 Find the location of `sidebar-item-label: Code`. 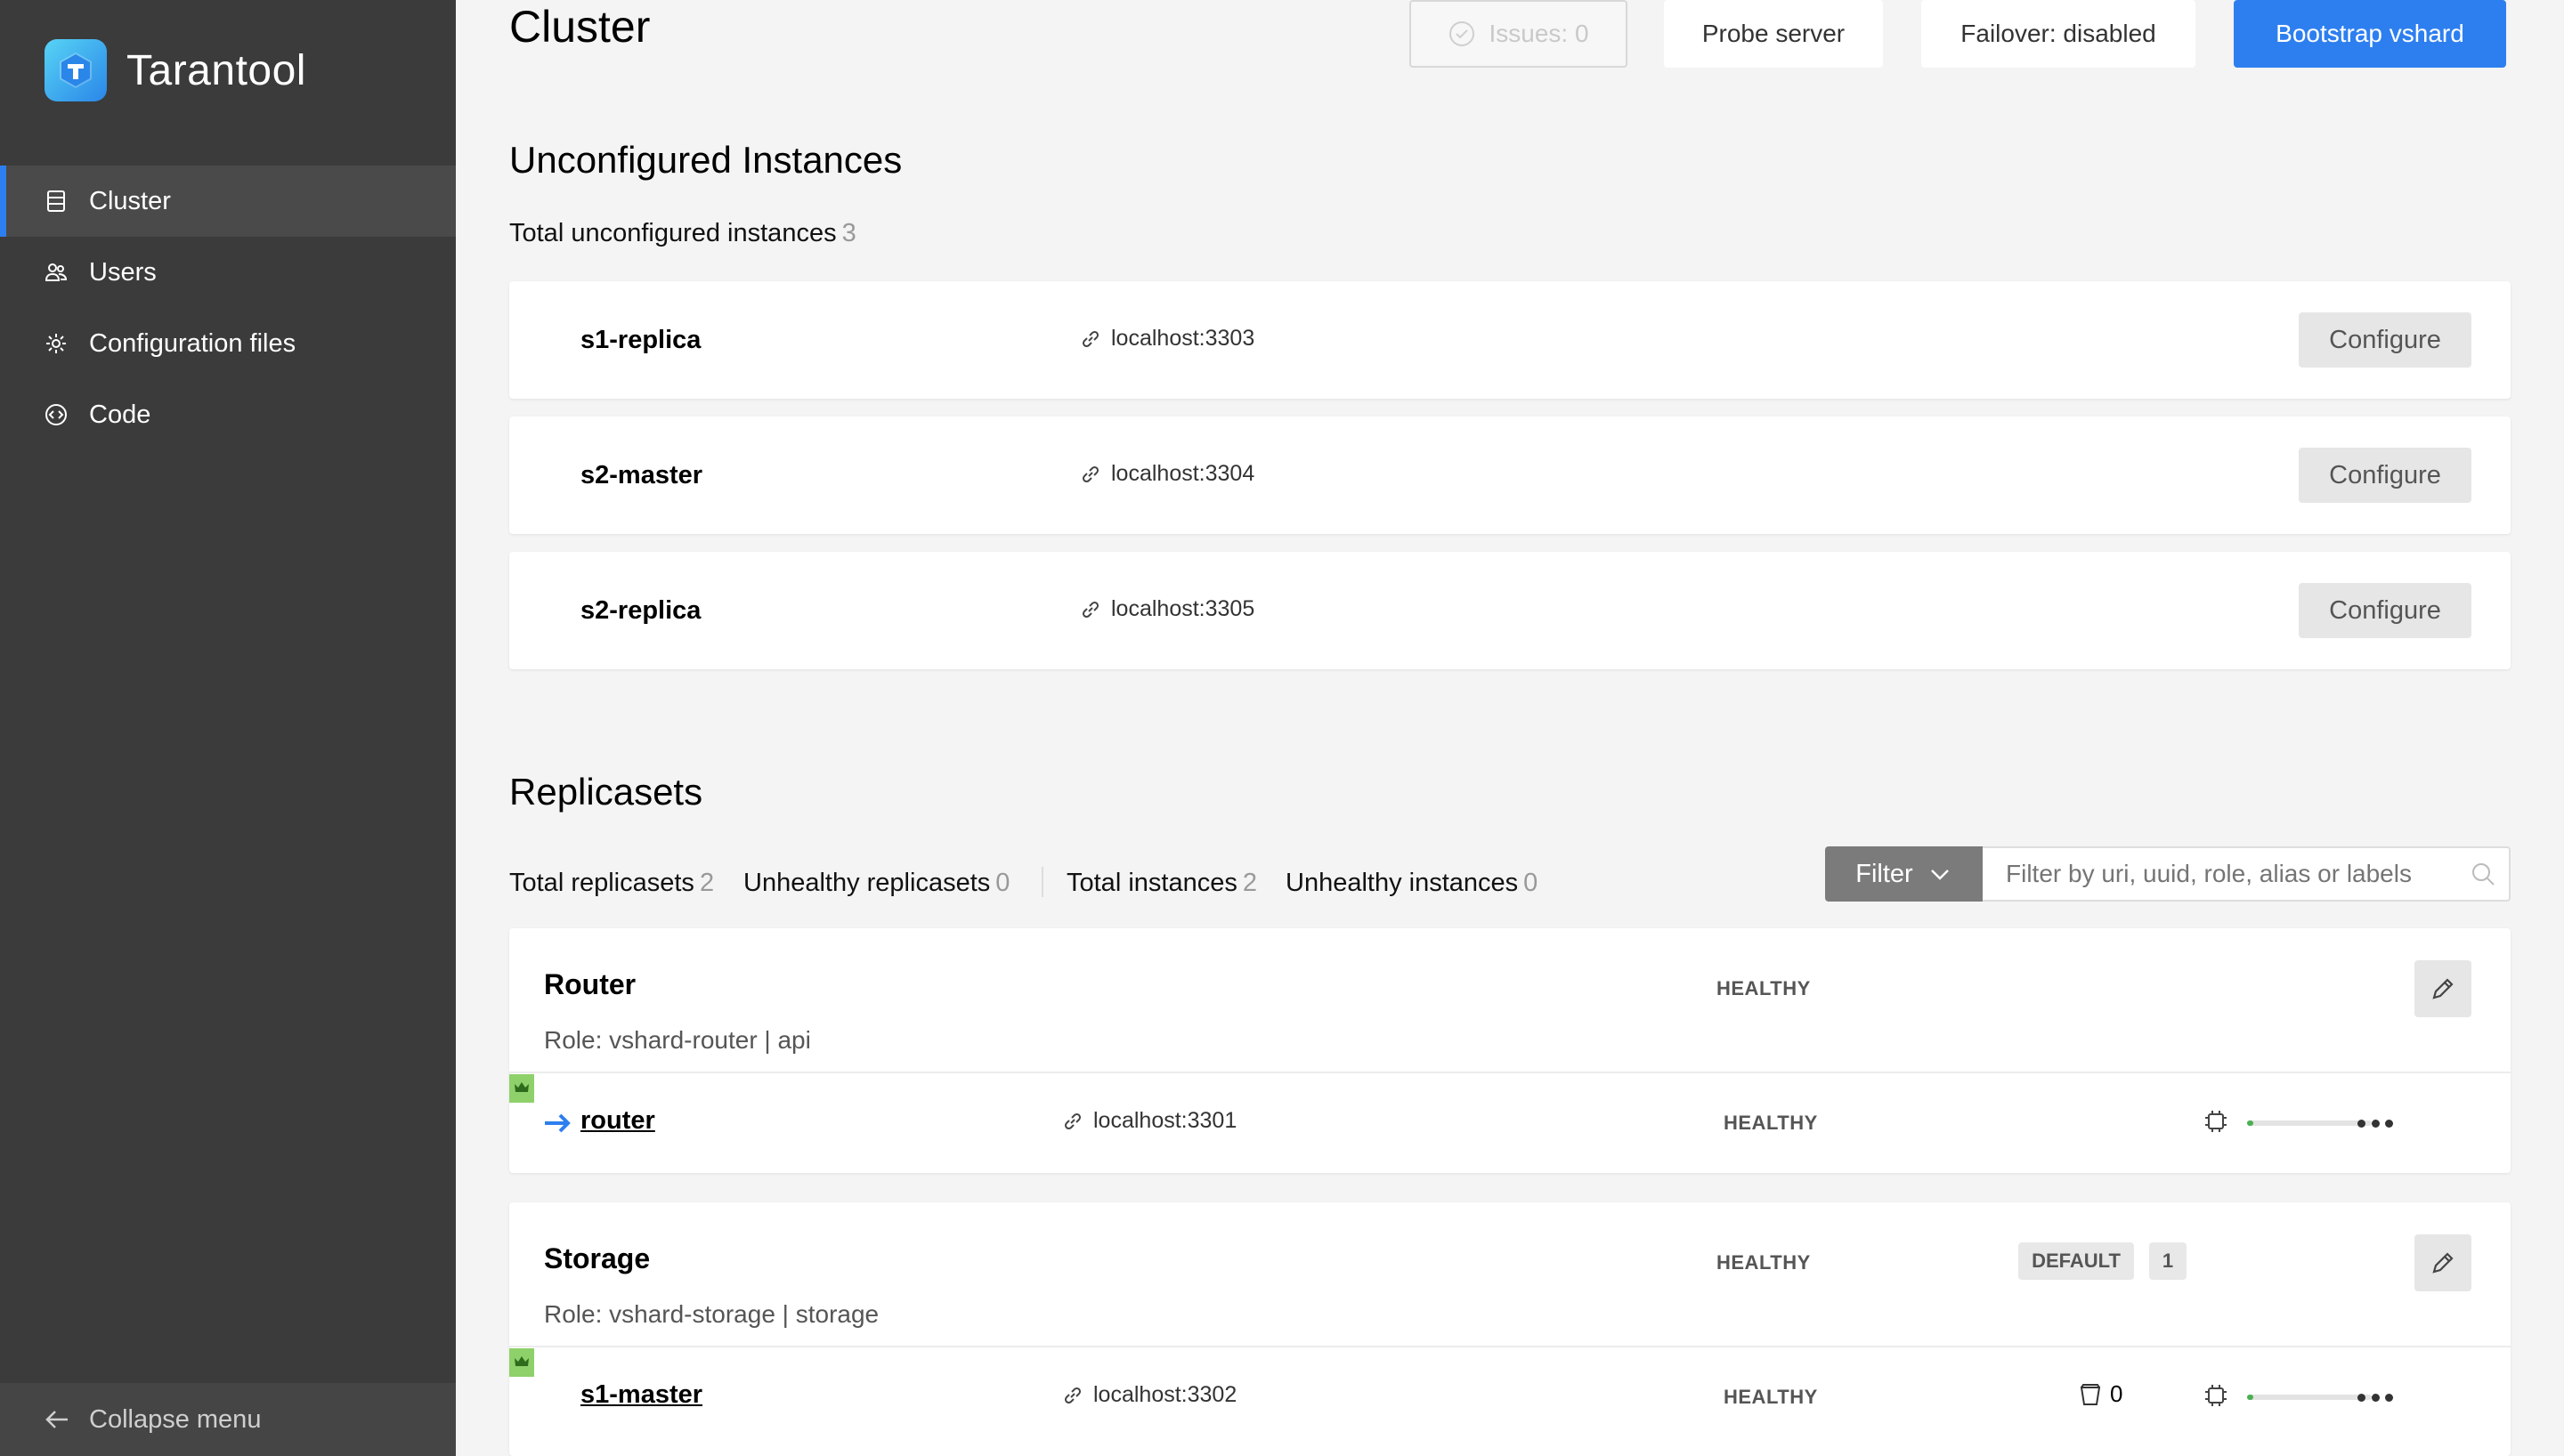

sidebar-item-label: Code is located at coordinates (120, 414).